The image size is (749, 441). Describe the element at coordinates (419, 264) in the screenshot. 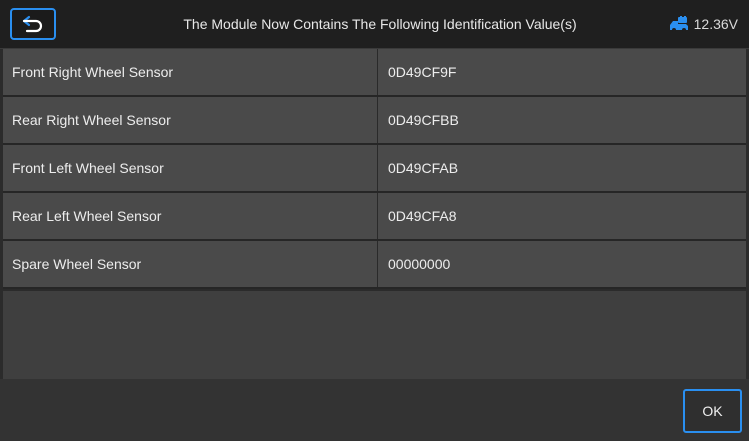

I see `sensor-id-value: 00000000` at that location.